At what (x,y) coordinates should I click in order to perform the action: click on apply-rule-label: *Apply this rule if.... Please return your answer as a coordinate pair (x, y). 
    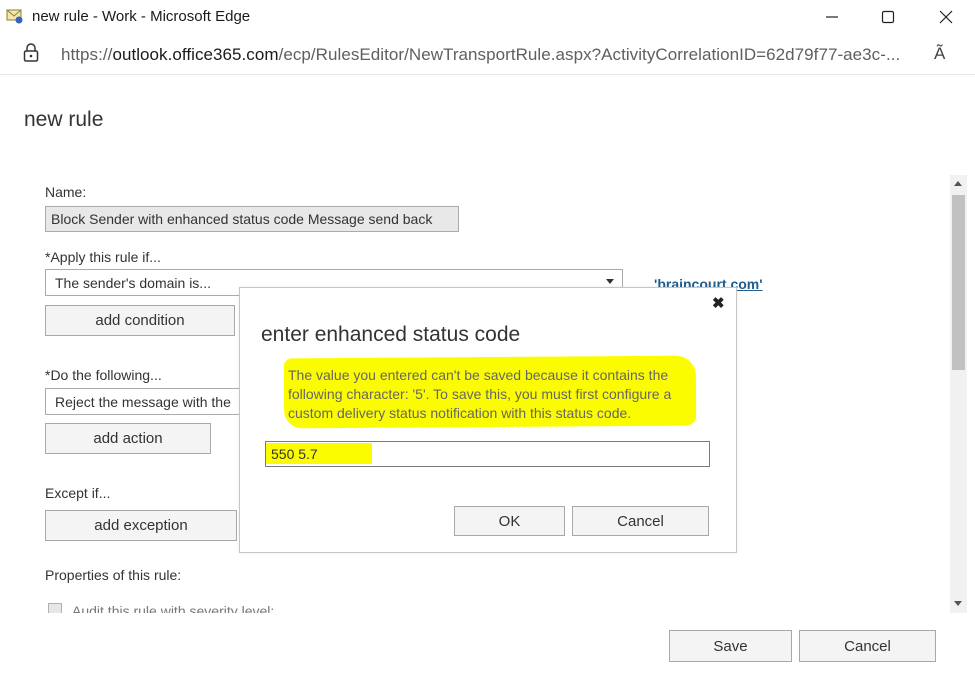
    Looking at the image, I should click on (103, 257).